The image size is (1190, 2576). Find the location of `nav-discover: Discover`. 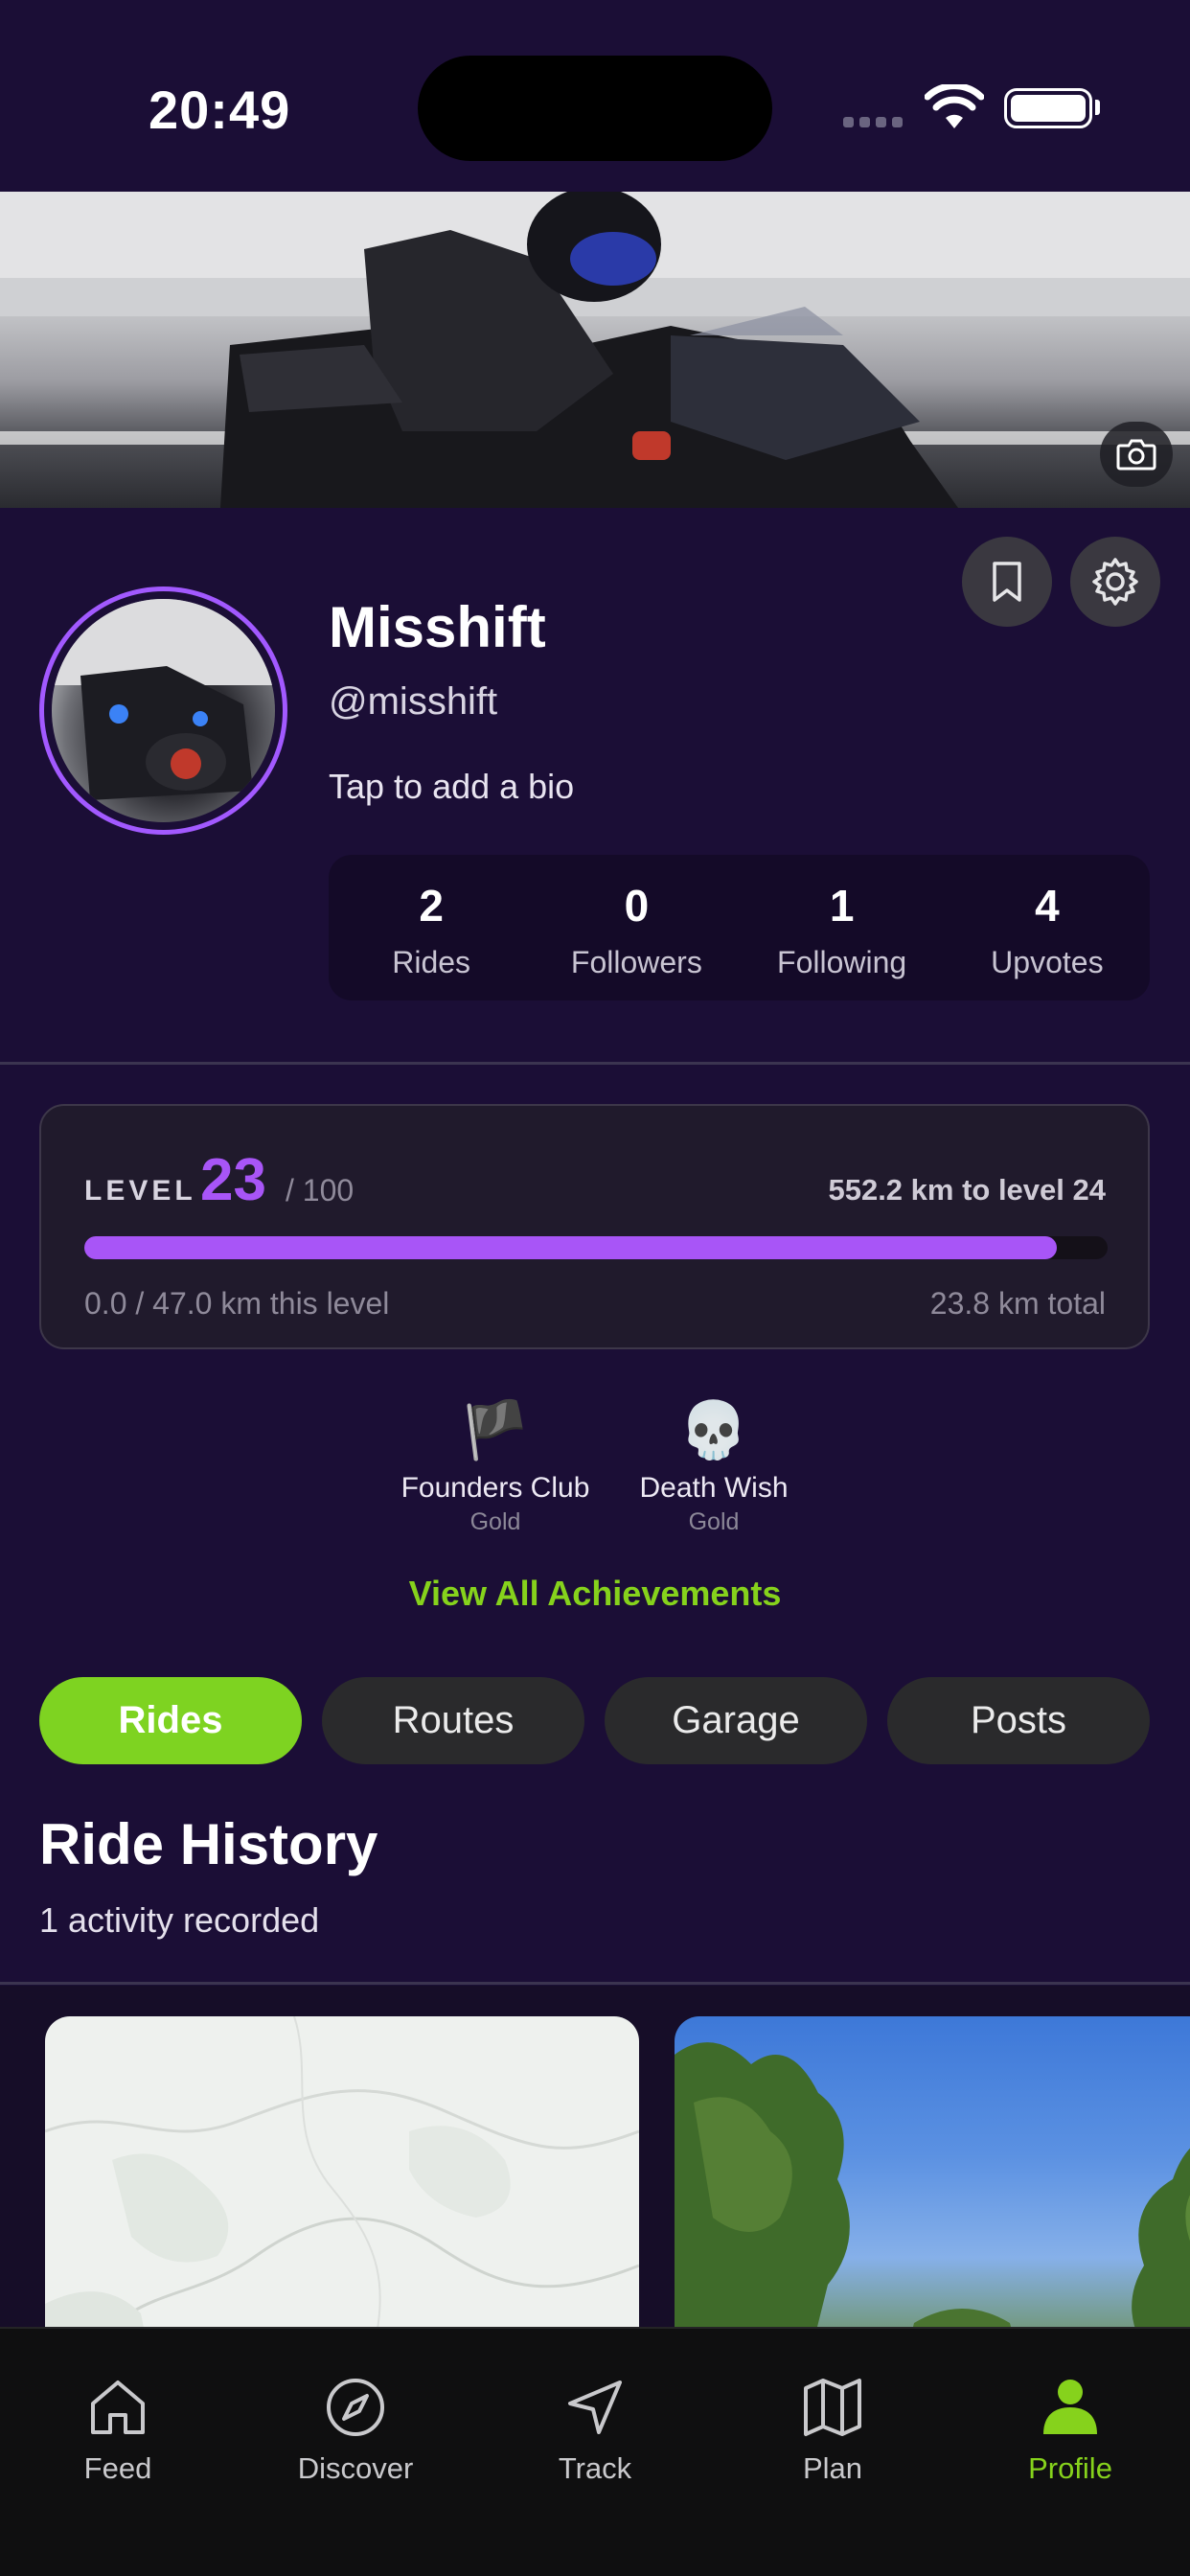

nav-discover: Discover is located at coordinates (356, 2429).